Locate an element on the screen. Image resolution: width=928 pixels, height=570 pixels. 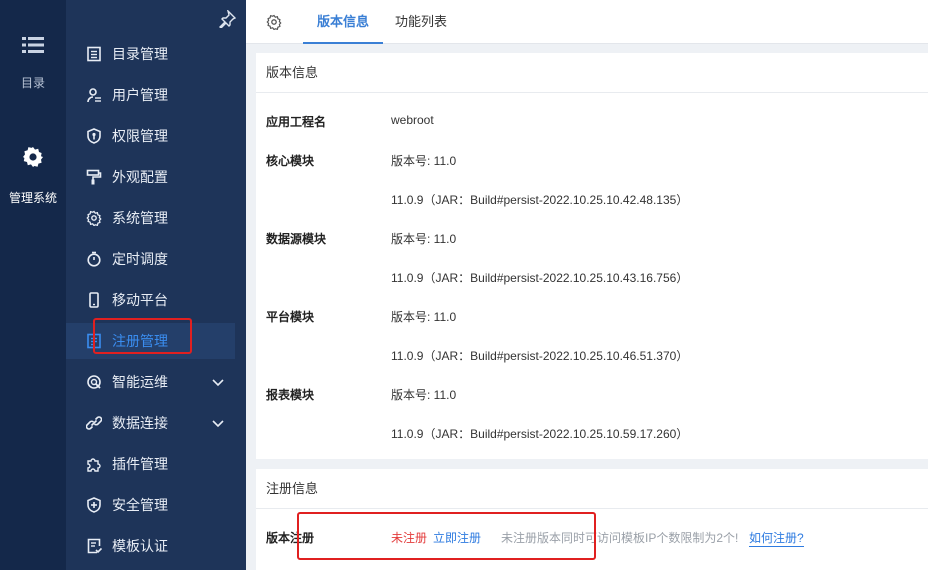
sidebar-item-appearance: 外观配置 is located at coordinates (156, 177).